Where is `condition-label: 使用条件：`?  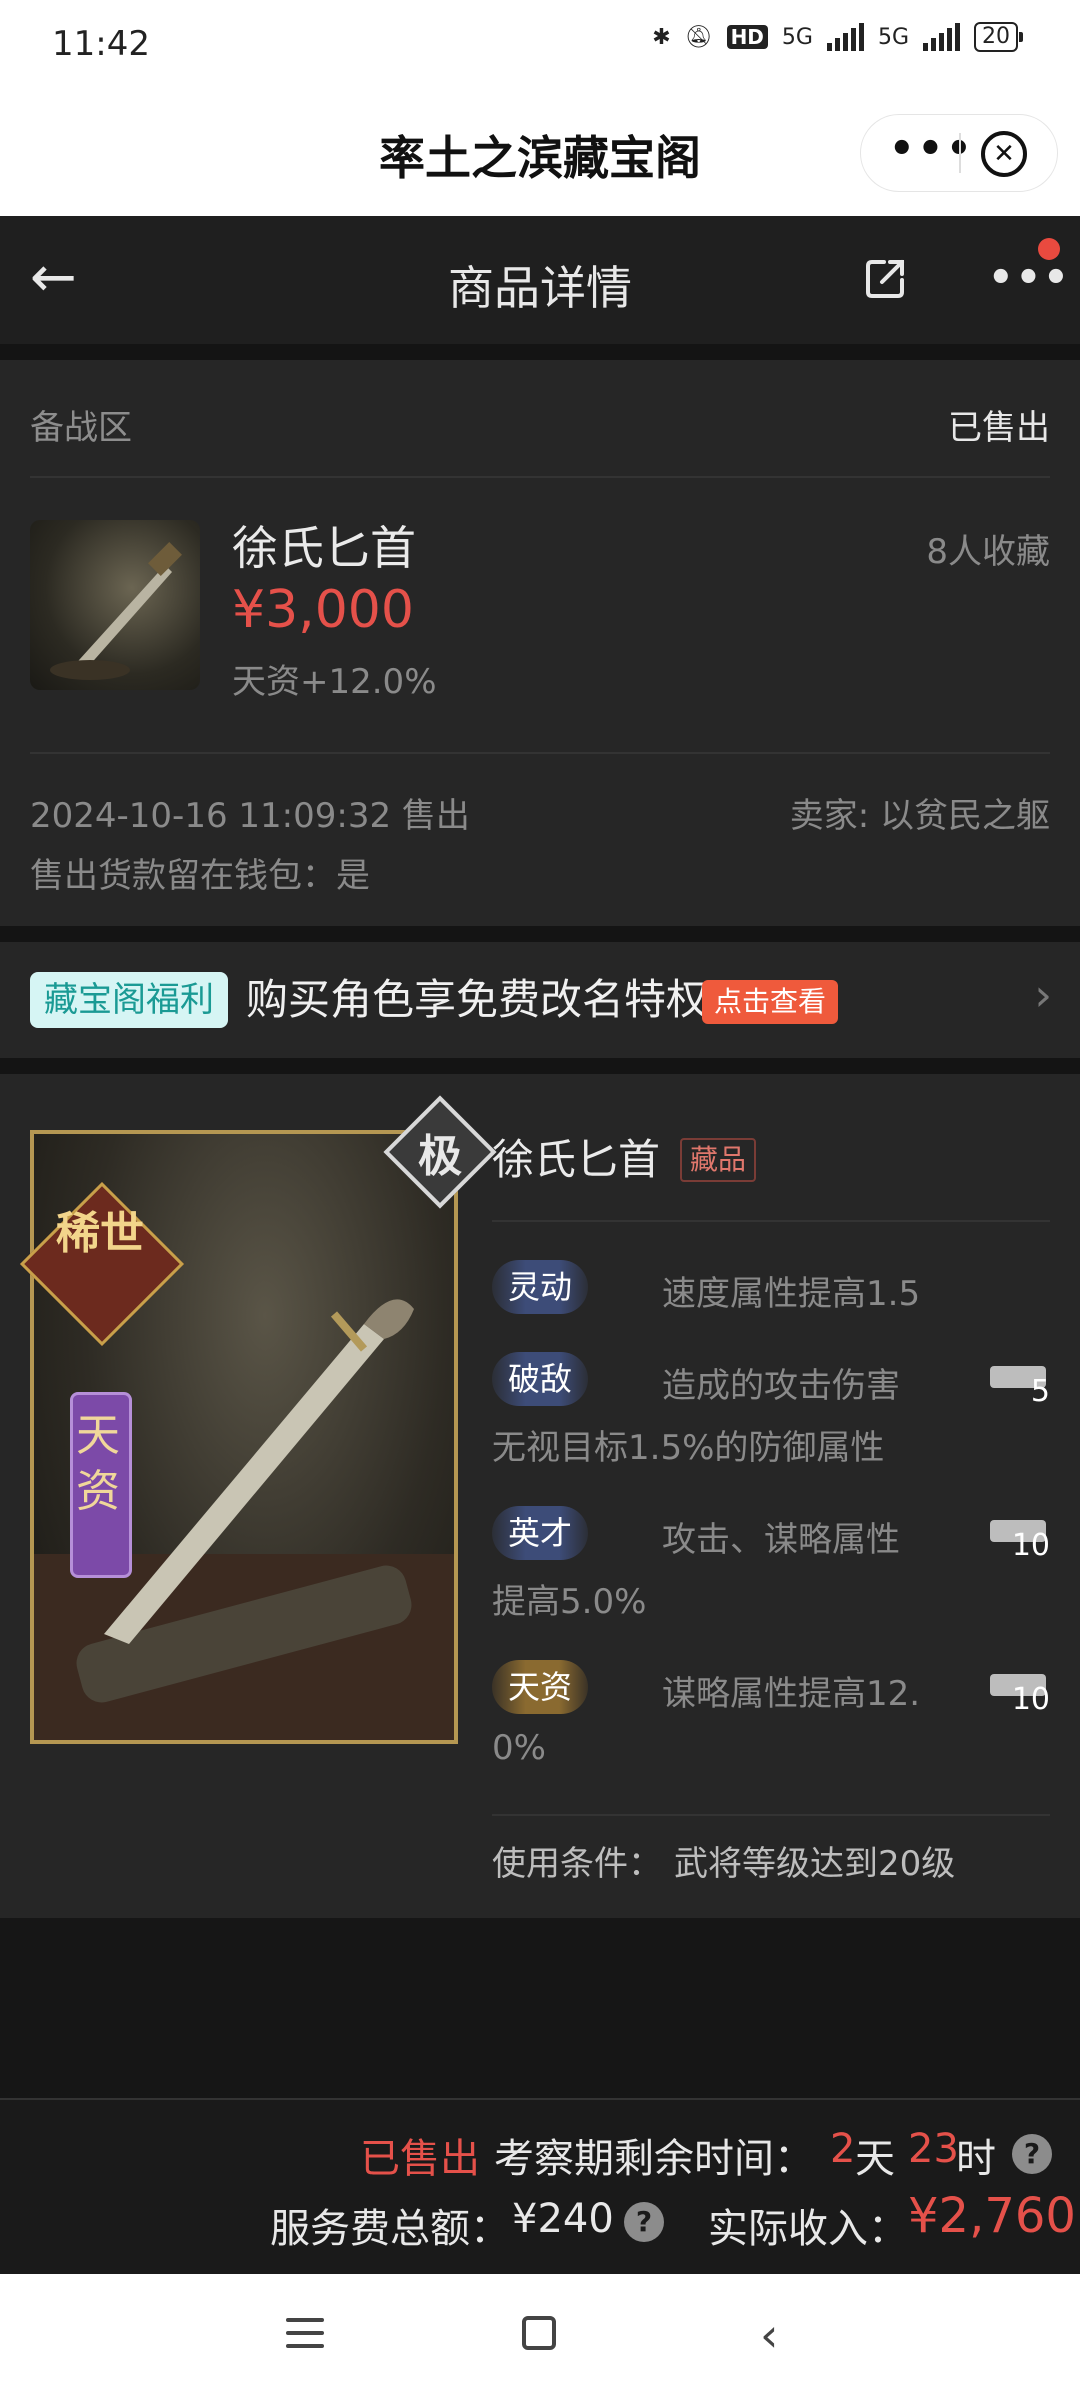
condition-label: 使用条件： is located at coordinates (577, 1864).